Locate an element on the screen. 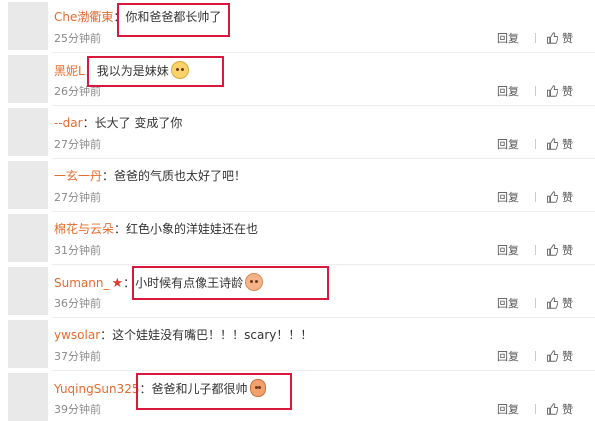 The width and height of the screenshot is (595, 421). comment-time: 25分钟前 is located at coordinates (77, 38).